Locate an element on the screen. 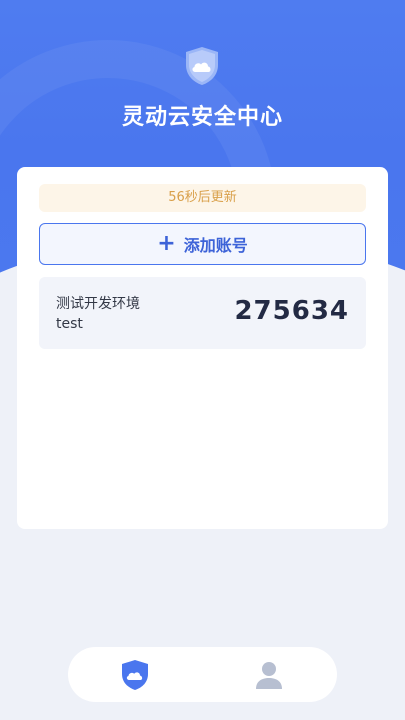 The height and width of the screenshot is (720, 405). refresh-countdown-notice: 56秒后更新 is located at coordinates (202, 198).